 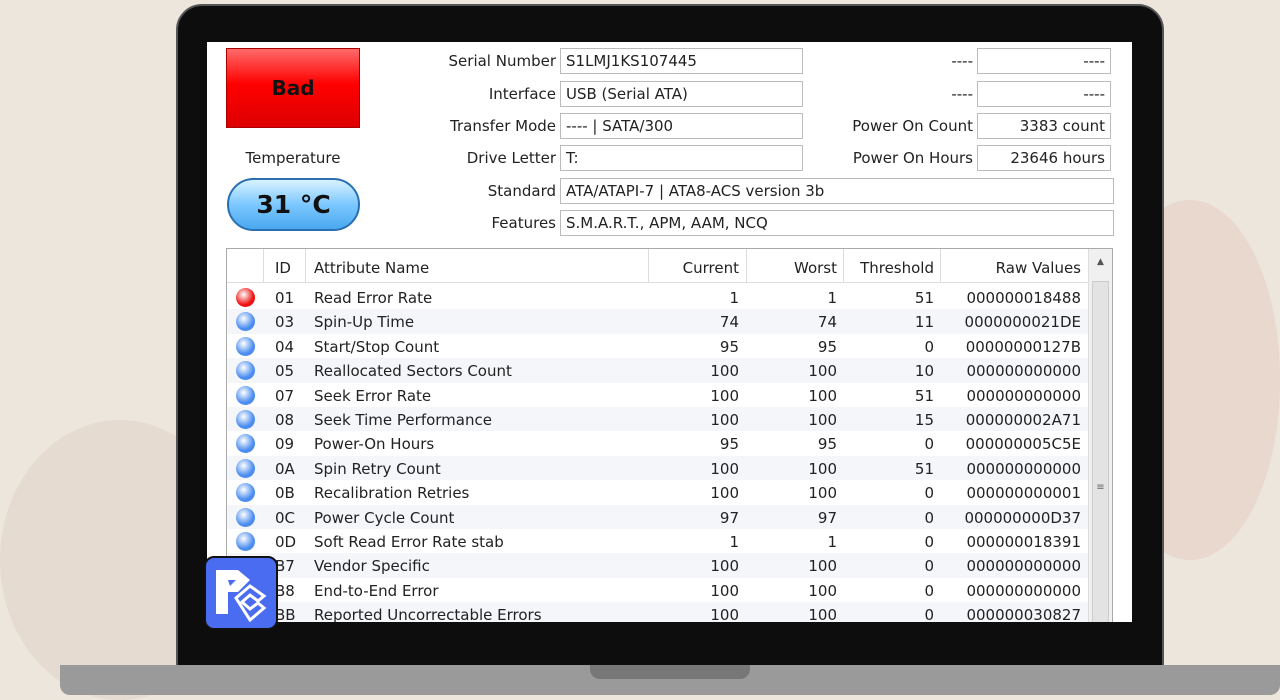 What do you see at coordinates (681, 126) in the screenshot?
I see `info-field: ---- | SATA/300` at bounding box center [681, 126].